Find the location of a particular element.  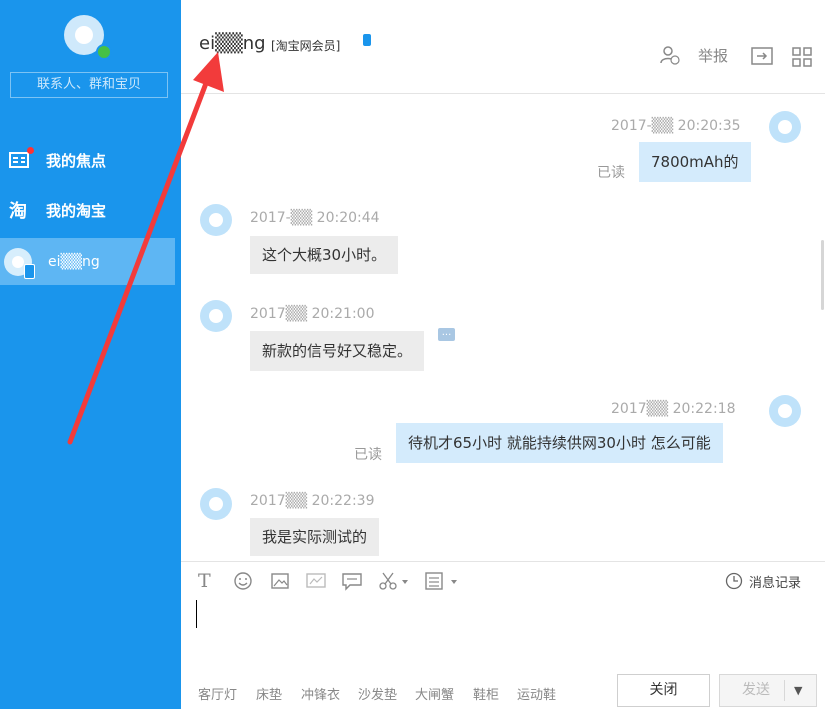

message-bubble: 7800mAh的 is located at coordinates (695, 162).